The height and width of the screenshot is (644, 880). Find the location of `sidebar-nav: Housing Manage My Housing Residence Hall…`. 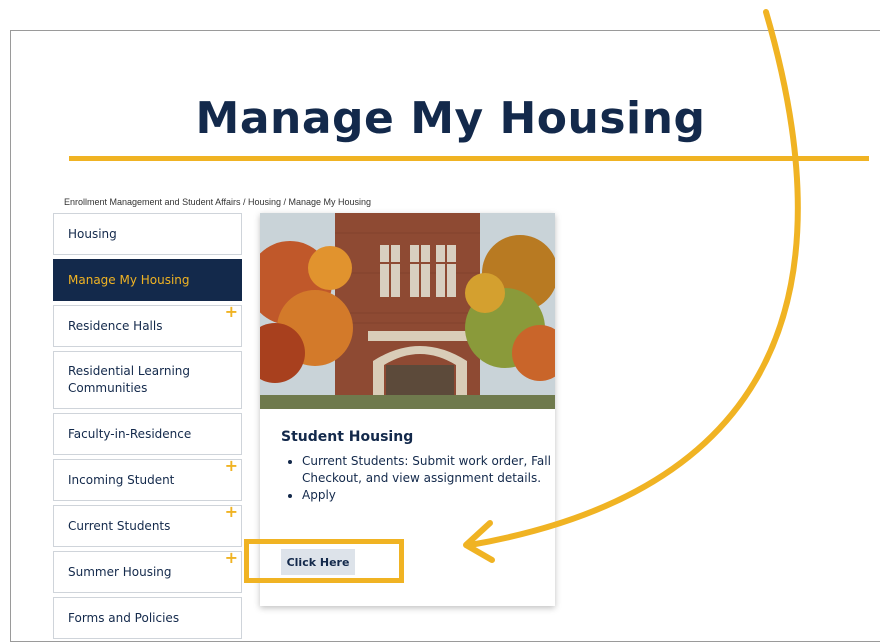

sidebar-nav: Housing Manage My Housing Residence Hall… is located at coordinates (147, 428).